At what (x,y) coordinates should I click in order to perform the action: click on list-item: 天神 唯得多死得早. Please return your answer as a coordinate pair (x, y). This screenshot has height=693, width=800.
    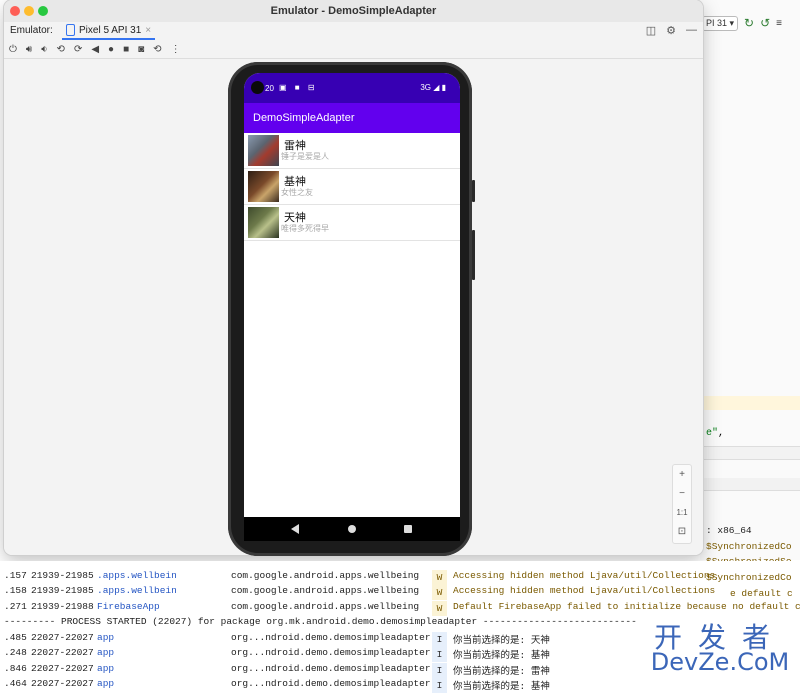
    Looking at the image, I should click on (352, 223).